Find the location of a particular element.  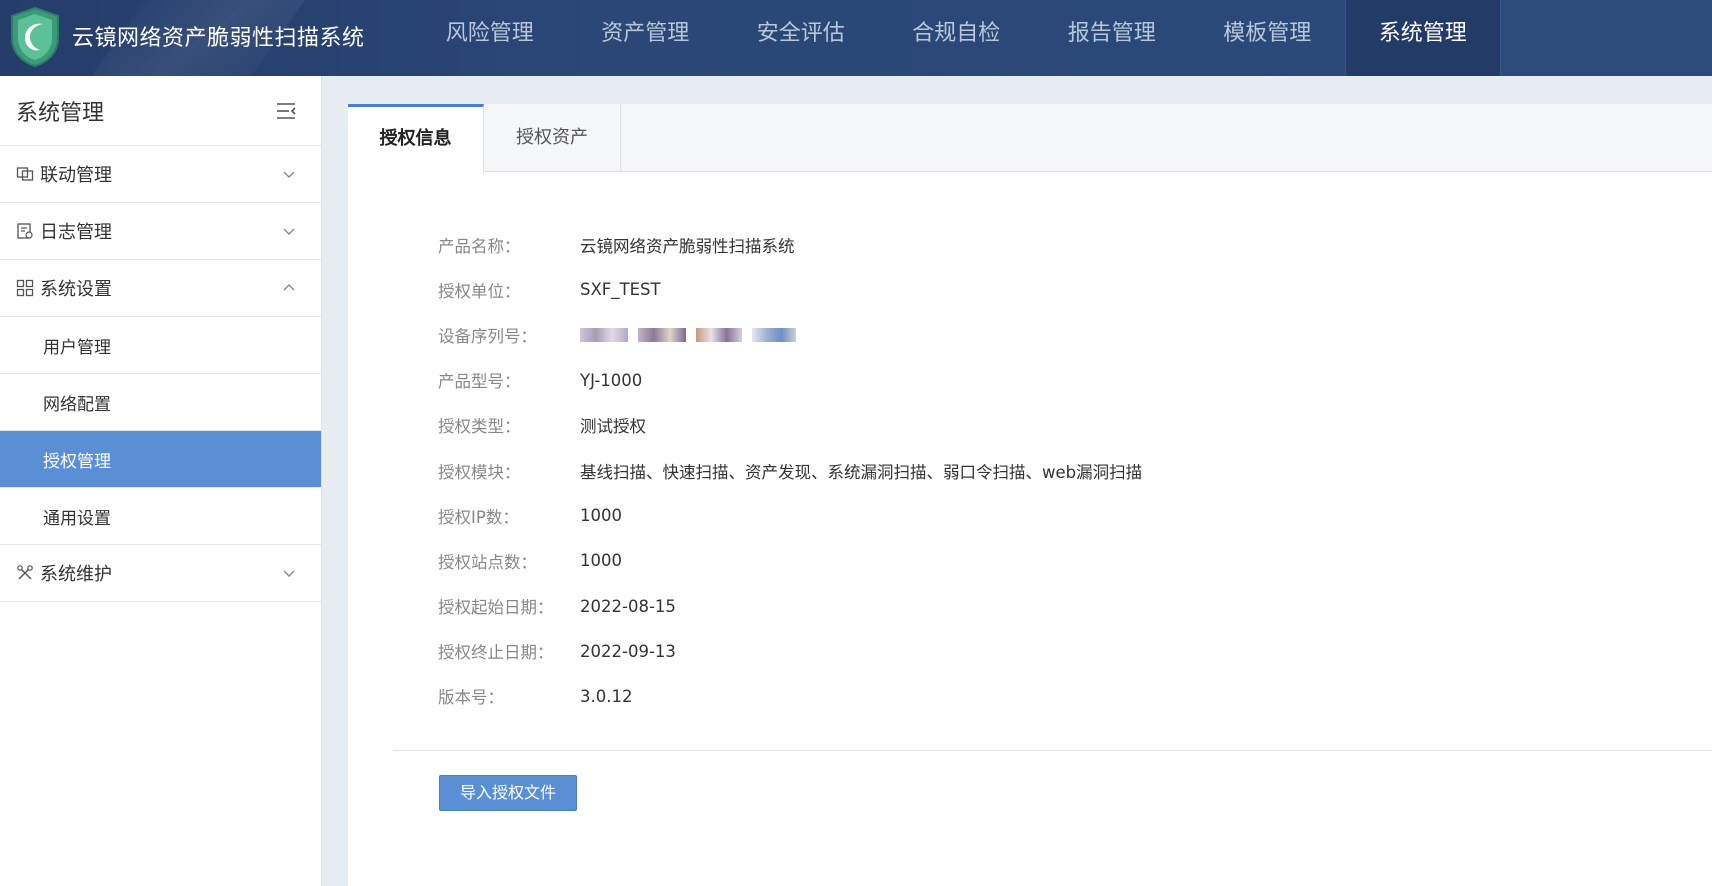

field-label: 授权起始日期： is located at coordinates (496, 608).